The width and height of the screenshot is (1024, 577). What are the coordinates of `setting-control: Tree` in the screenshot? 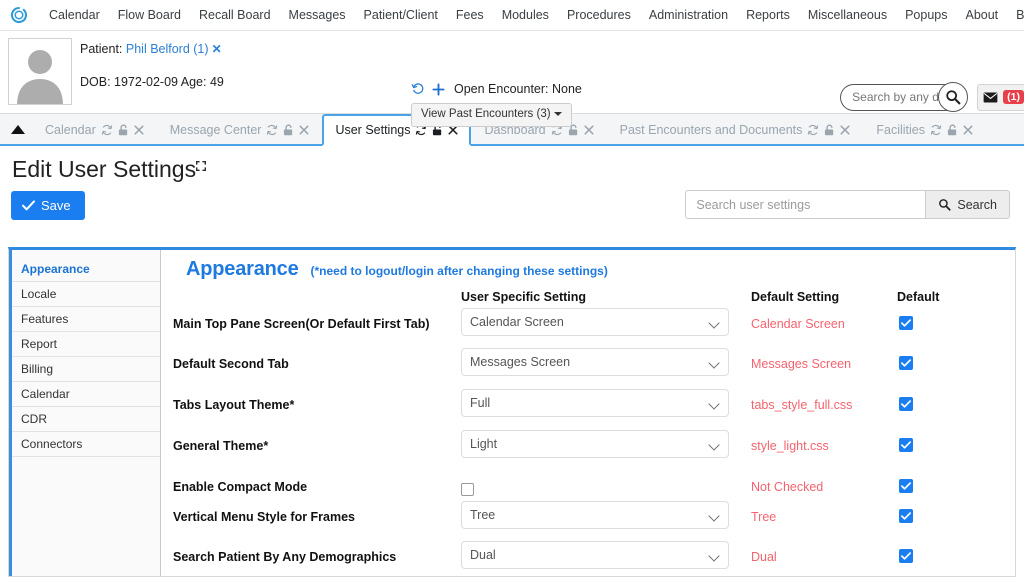 It's located at (595, 515).